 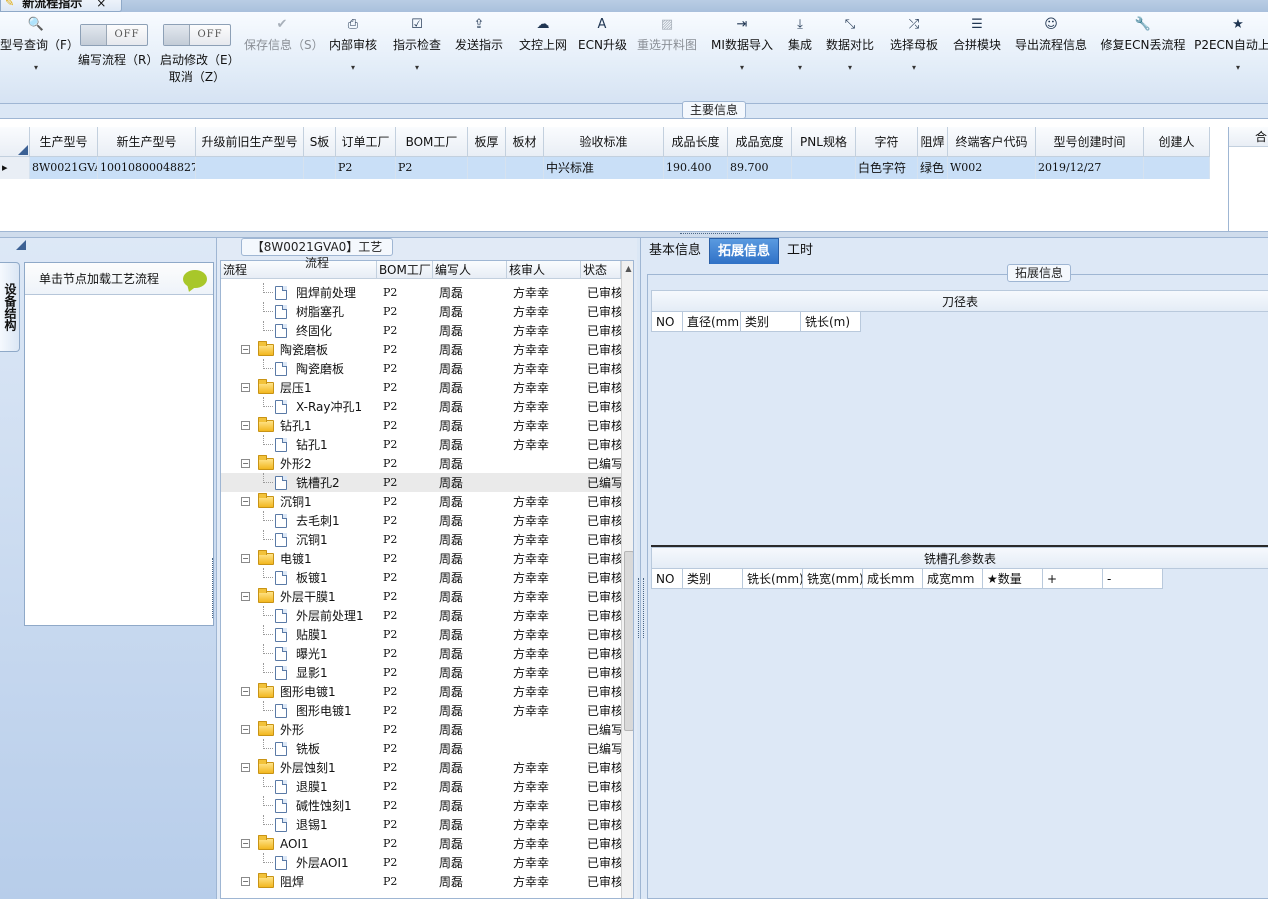 What do you see at coordinates (421, 406) in the screenshot?
I see `tree-node-step: X-Ray冲孔1 P2 周磊 方幸幸 已审核` at bounding box center [421, 406].